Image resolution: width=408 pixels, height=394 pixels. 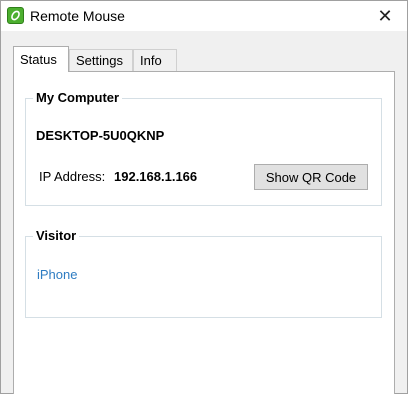 What do you see at coordinates (41, 59) in the screenshot?
I see `tab-status: Status` at bounding box center [41, 59].